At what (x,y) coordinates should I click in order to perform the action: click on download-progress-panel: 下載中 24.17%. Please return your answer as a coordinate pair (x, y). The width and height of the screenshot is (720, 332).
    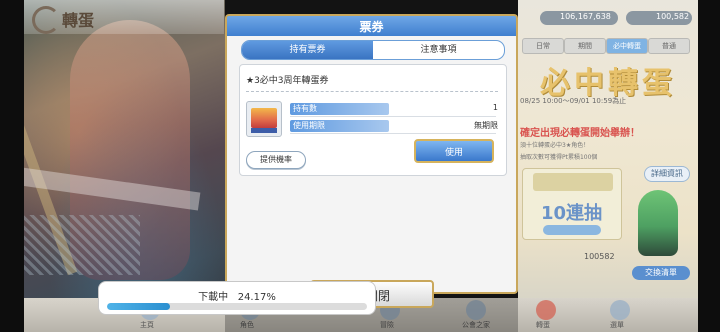
    Looking at the image, I should click on (237, 298).